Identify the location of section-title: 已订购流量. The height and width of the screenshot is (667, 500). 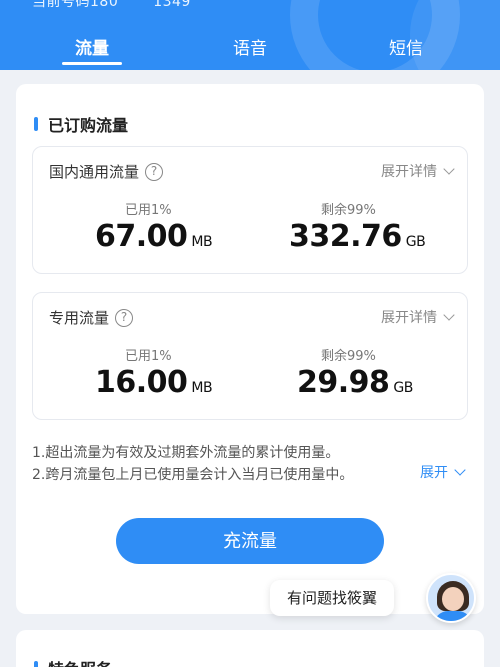
(81, 124).